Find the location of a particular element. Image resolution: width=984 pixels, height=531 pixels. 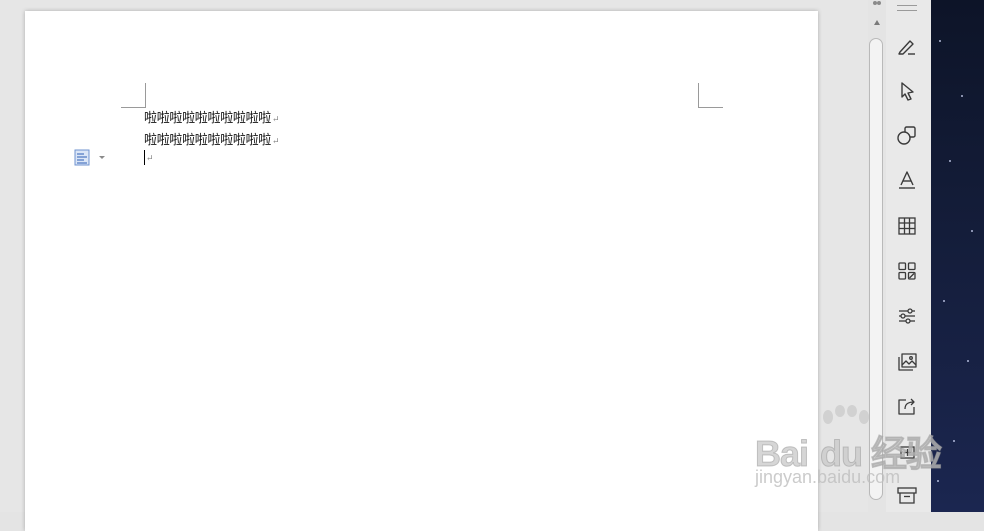

scroll-up-arrow is located at coordinates (877, 22).